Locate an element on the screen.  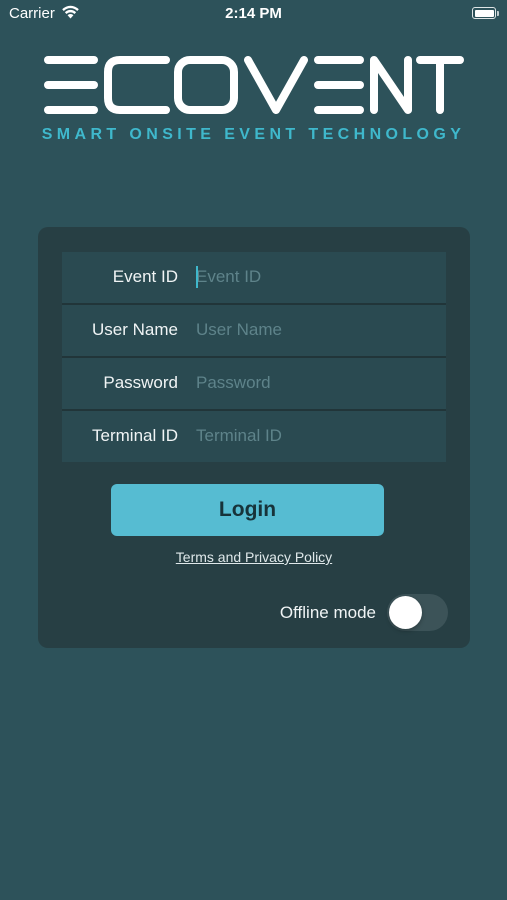
terminal-id-row: Terminal ID is located at coordinates (254, 436).